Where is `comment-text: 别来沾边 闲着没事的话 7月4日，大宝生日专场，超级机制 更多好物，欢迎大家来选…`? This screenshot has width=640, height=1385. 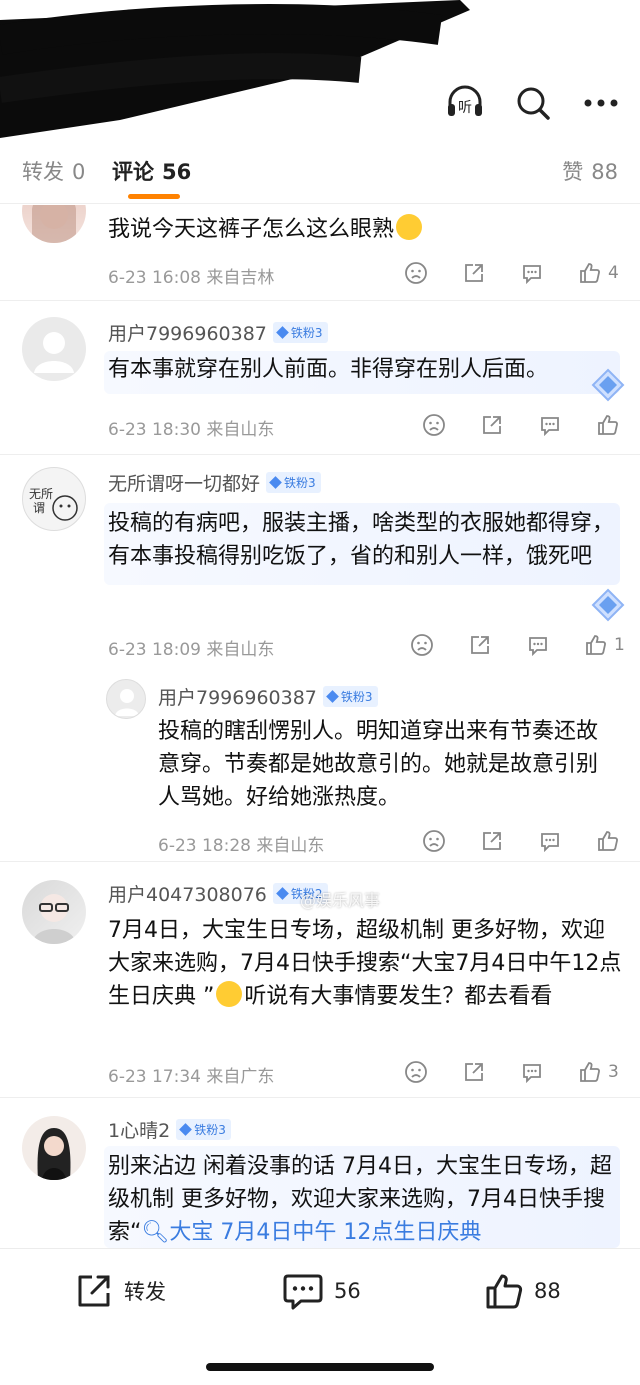
comment-text: 别来沾边 闲着没事的话 7月4日，大宝生日专场，超级机制 更多好物，欢迎大家来选… is located at coordinates (362, 1197).